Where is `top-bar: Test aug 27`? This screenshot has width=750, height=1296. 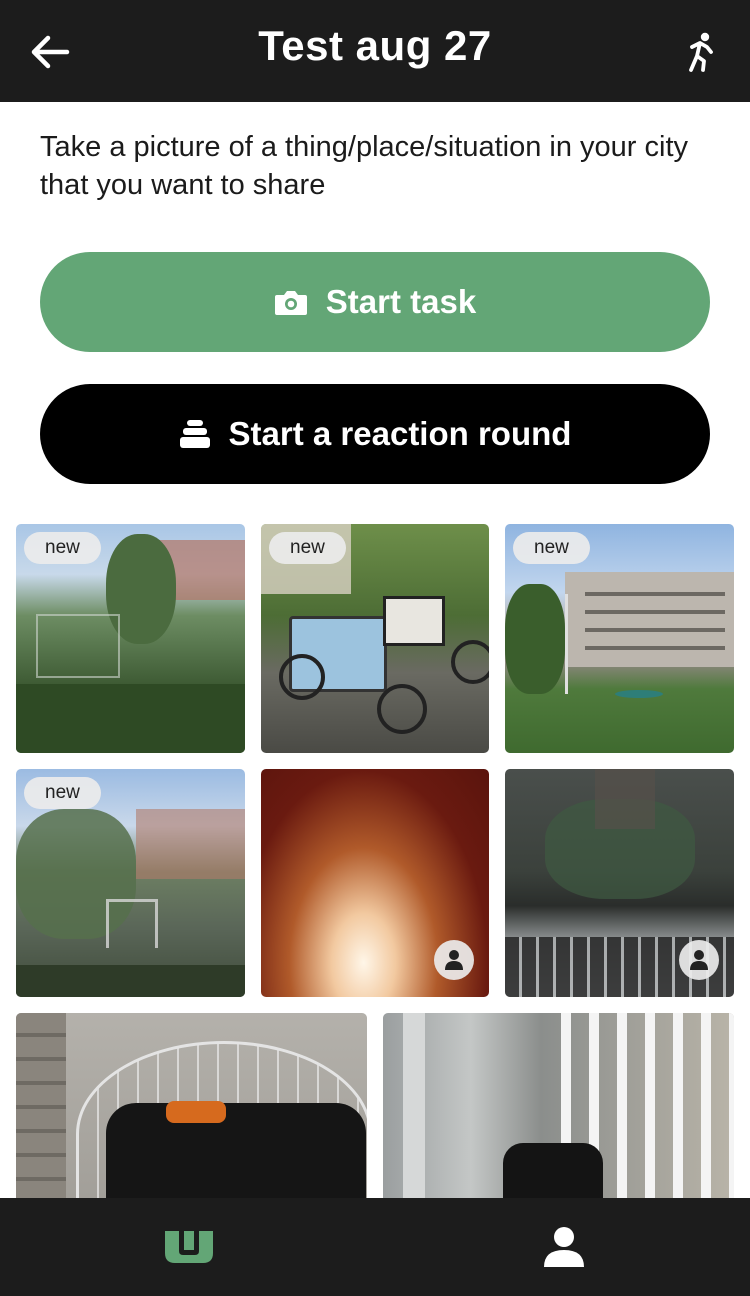
top-bar: Test aug 27 is located at coordinates (375, 51).